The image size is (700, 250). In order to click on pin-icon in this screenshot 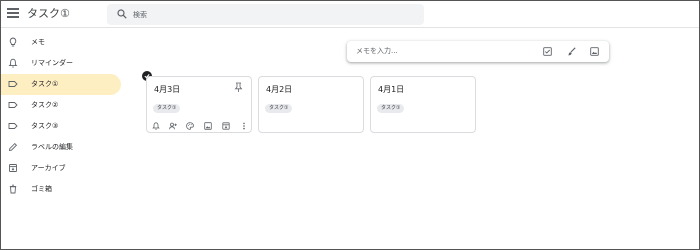, I will do `click(238, 87)`.